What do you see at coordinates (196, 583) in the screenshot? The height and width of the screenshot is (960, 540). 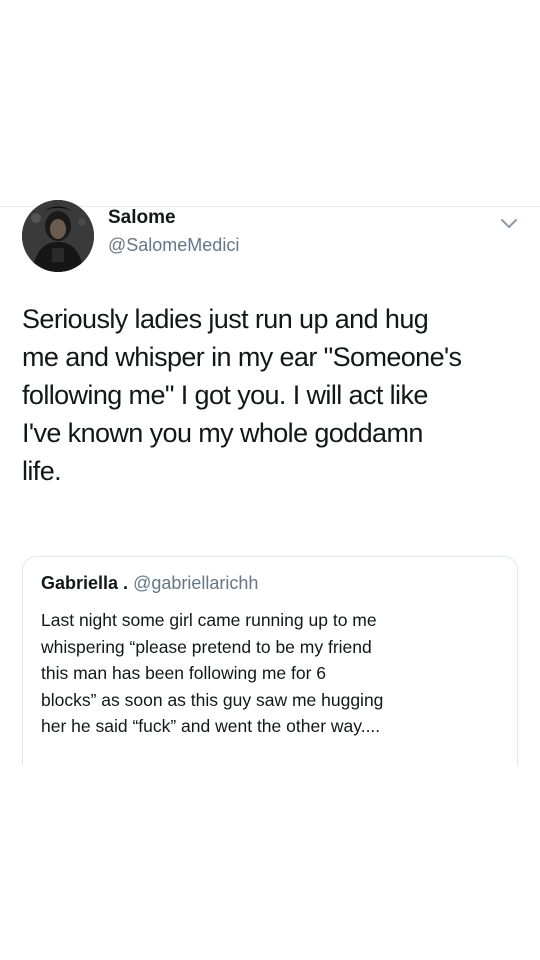 I see `quoted-handle: @gabriellarichh` at bounding box center [196, 583].